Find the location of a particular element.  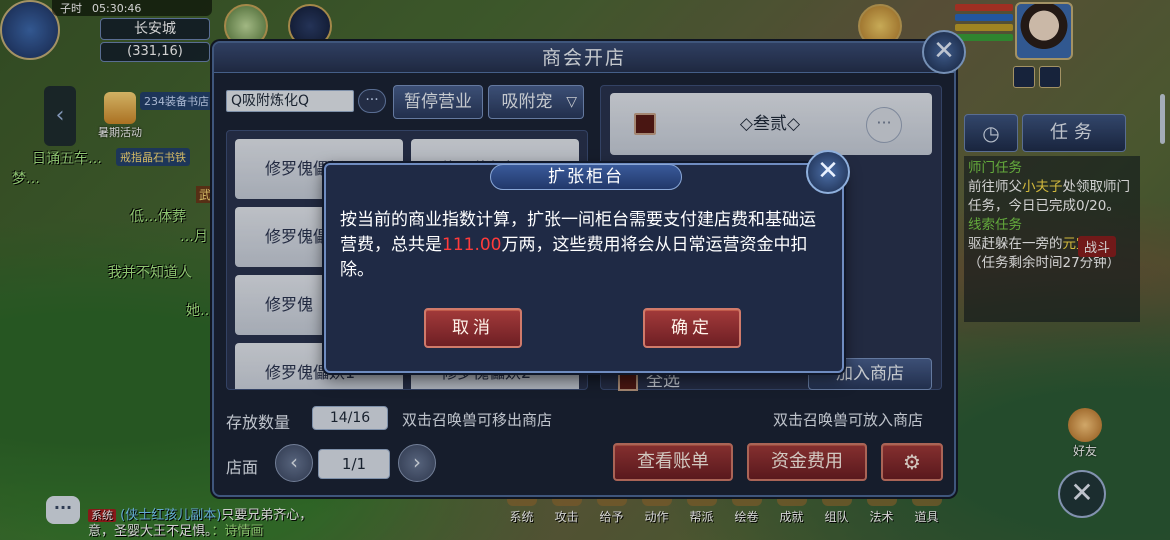

confirm-button: 确定 is located at coordinates (692, 328).